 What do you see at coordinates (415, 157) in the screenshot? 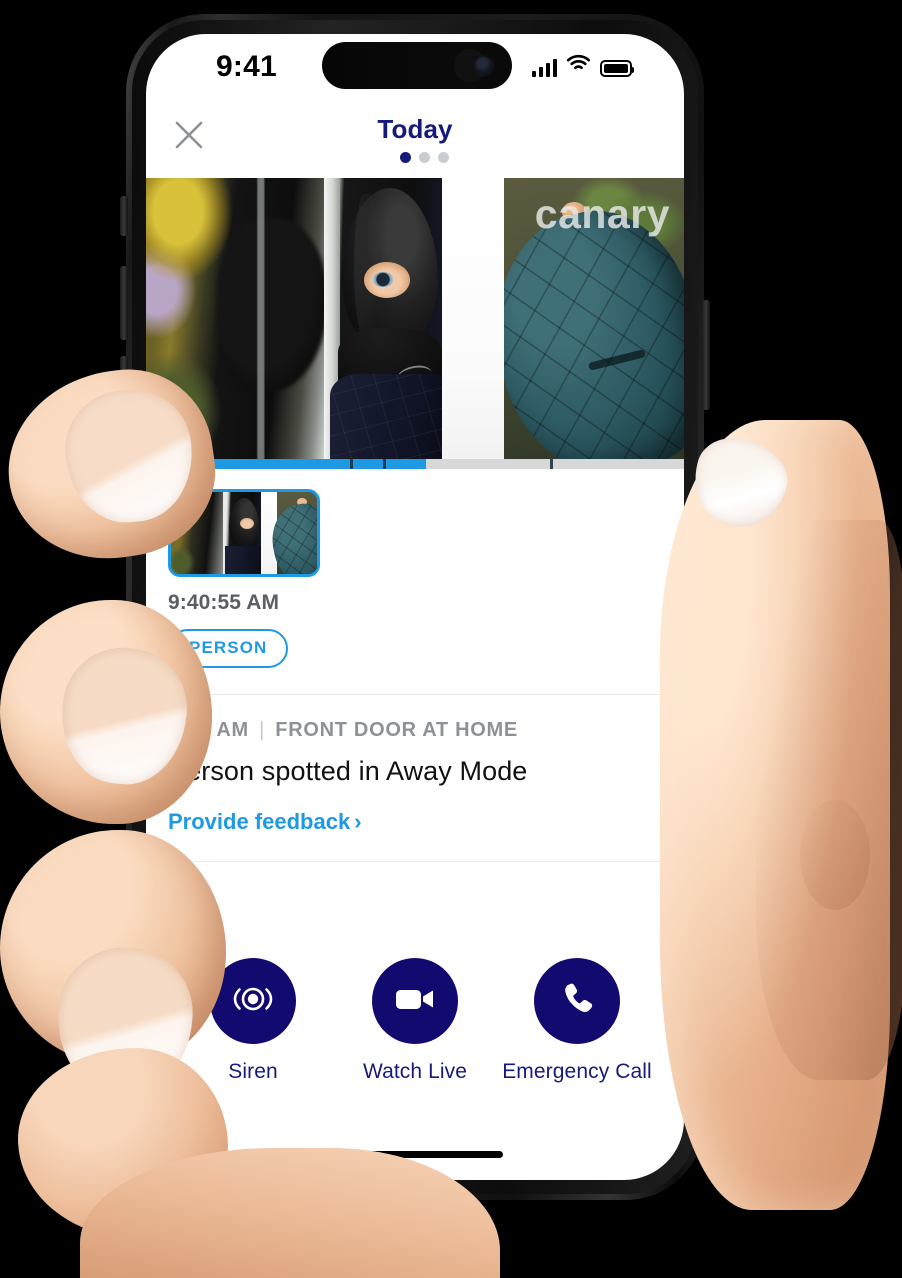
I see `page-indicator-dots` at bounding box center [415, 157].